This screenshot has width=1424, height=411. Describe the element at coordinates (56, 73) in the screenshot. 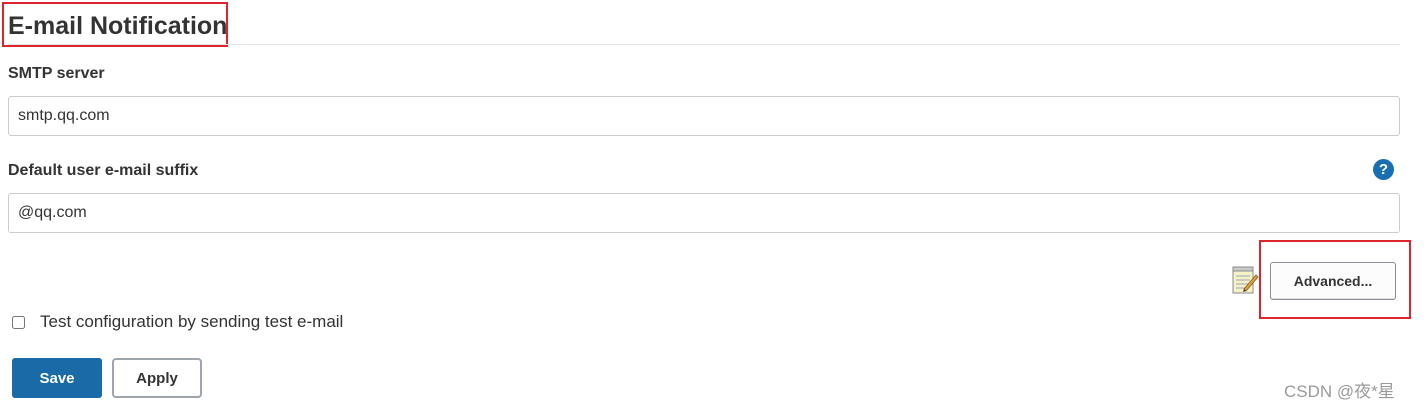

I see `smtp-server-label: SMTP server` at that location.